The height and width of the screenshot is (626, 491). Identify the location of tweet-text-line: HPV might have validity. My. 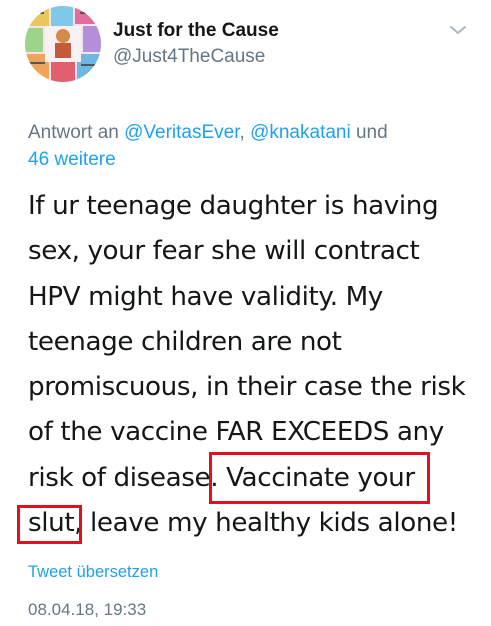
(205, 296).